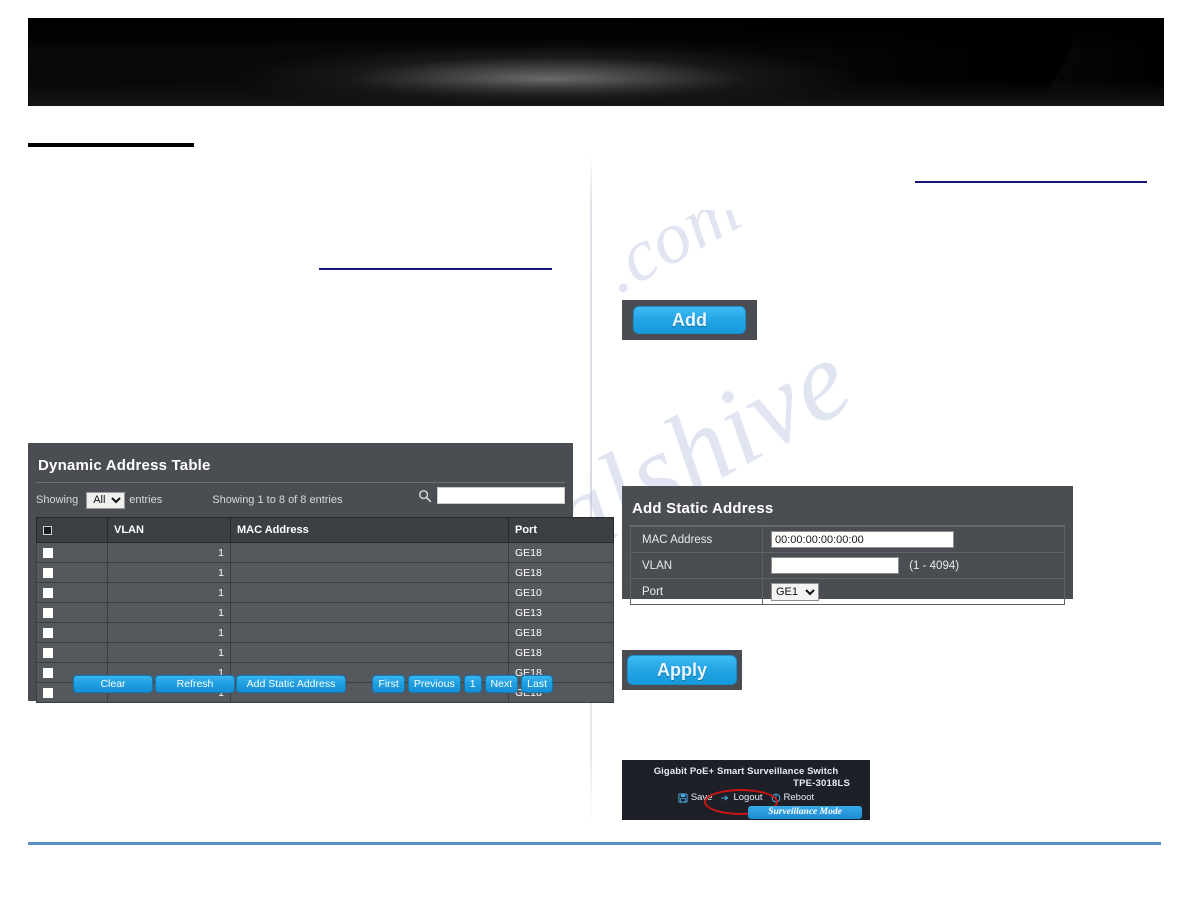  Describe the element at coordinates (696, 591) in the screenshot. I see `label-port: Port` at that location.